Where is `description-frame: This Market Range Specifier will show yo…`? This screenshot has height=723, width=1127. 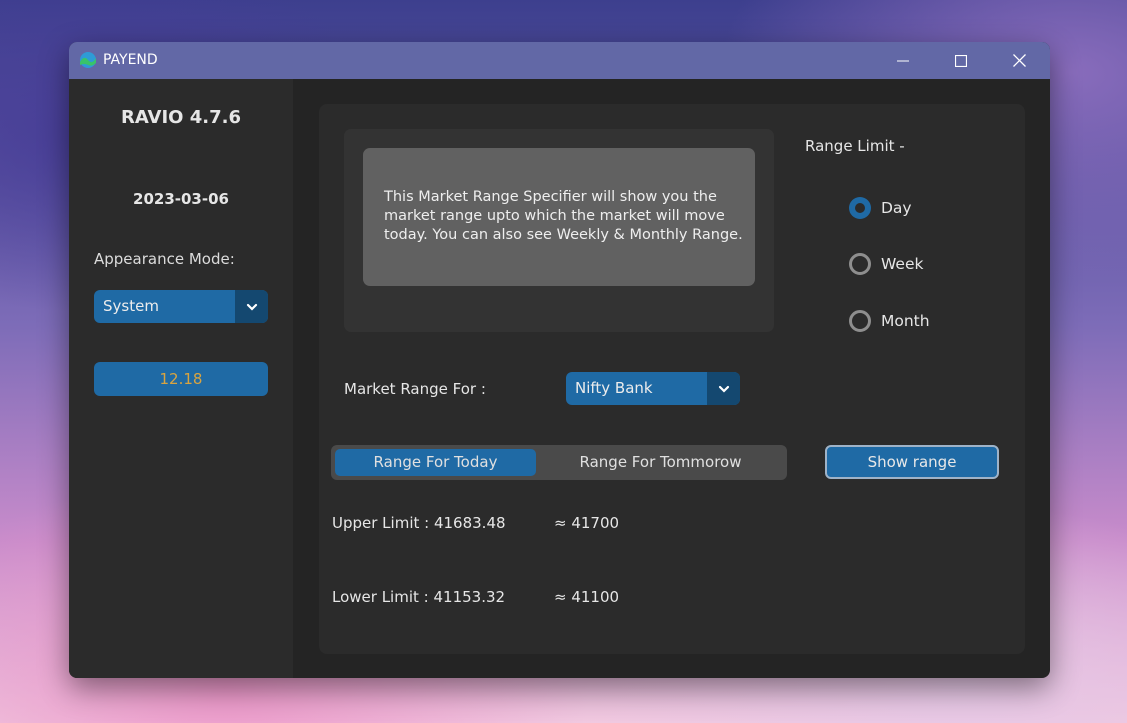 description-frame: This Market Range Specifier will show yo… is located at coordinates (559, 230).